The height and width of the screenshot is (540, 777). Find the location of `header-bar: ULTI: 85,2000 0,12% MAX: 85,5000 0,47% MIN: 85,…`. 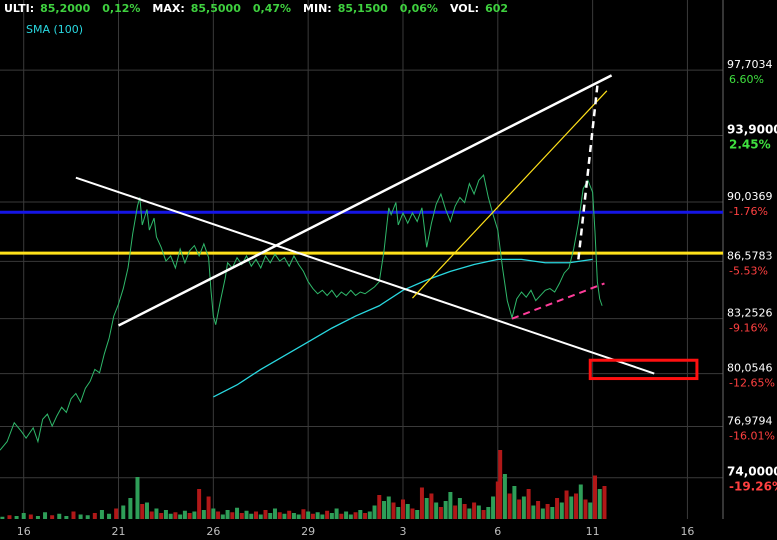

header-bar: ULTI: 85,2000 0,12% MAX: 85,5000 0,47% MIN: 85,… is located at coordinates (256, 8).